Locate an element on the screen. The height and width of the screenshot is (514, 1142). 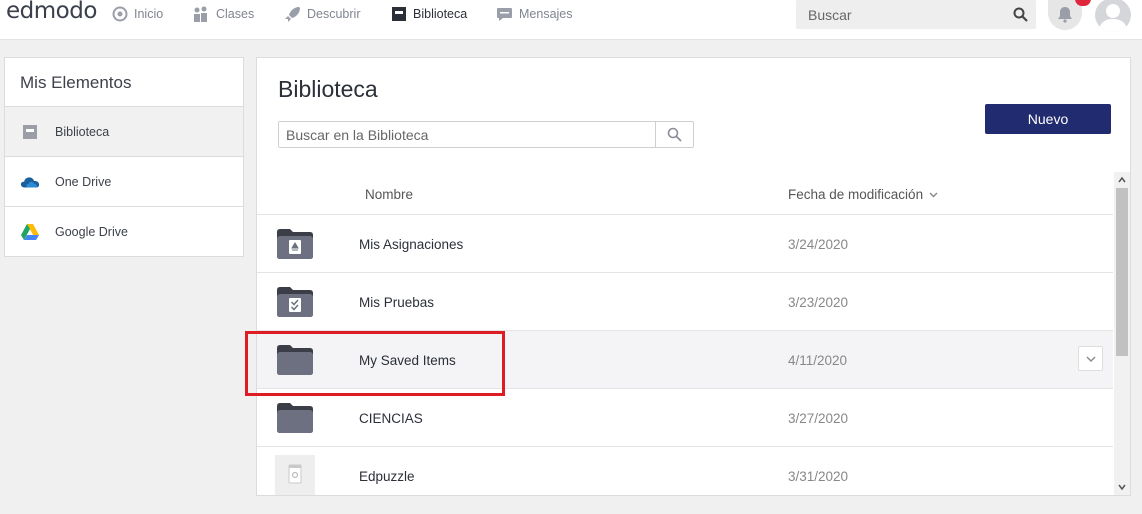
home-icon is located at coordinates (120, 14).